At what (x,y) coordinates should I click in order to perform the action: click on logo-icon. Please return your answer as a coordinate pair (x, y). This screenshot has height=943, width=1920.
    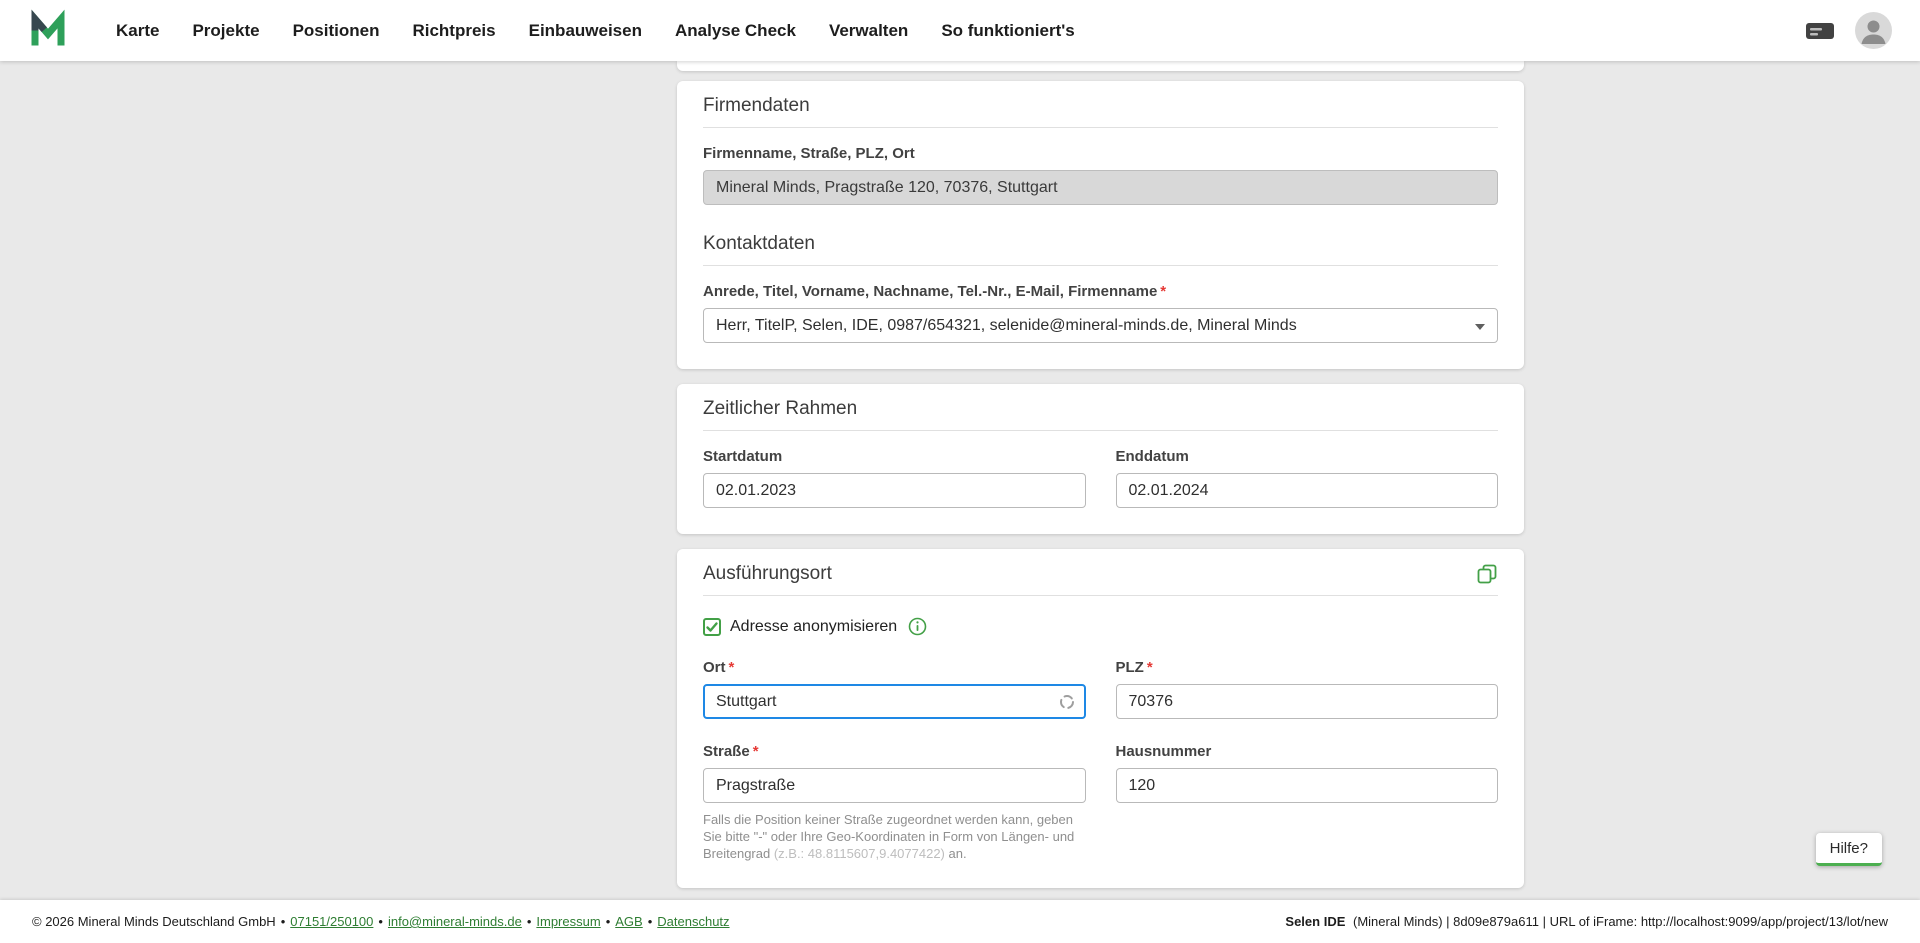
    Looking at the image, I should click on (48, 30).